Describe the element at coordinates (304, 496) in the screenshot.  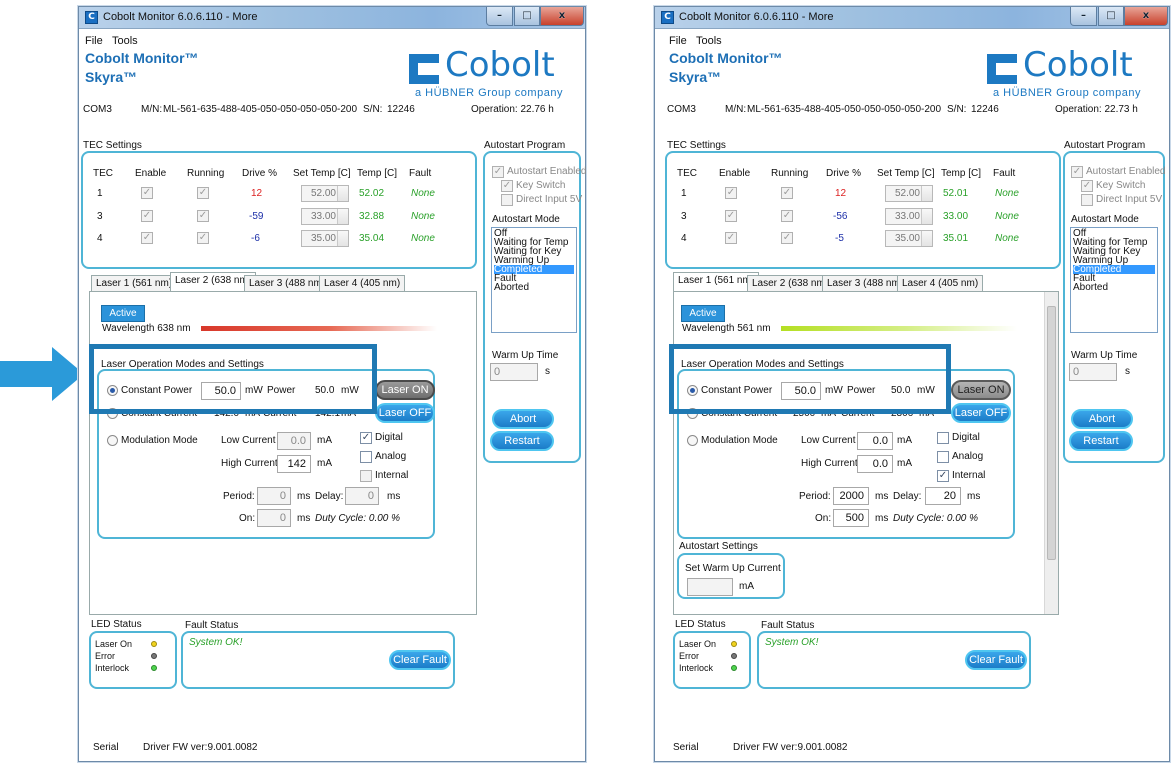
I see `period-unit: ms` at that location.